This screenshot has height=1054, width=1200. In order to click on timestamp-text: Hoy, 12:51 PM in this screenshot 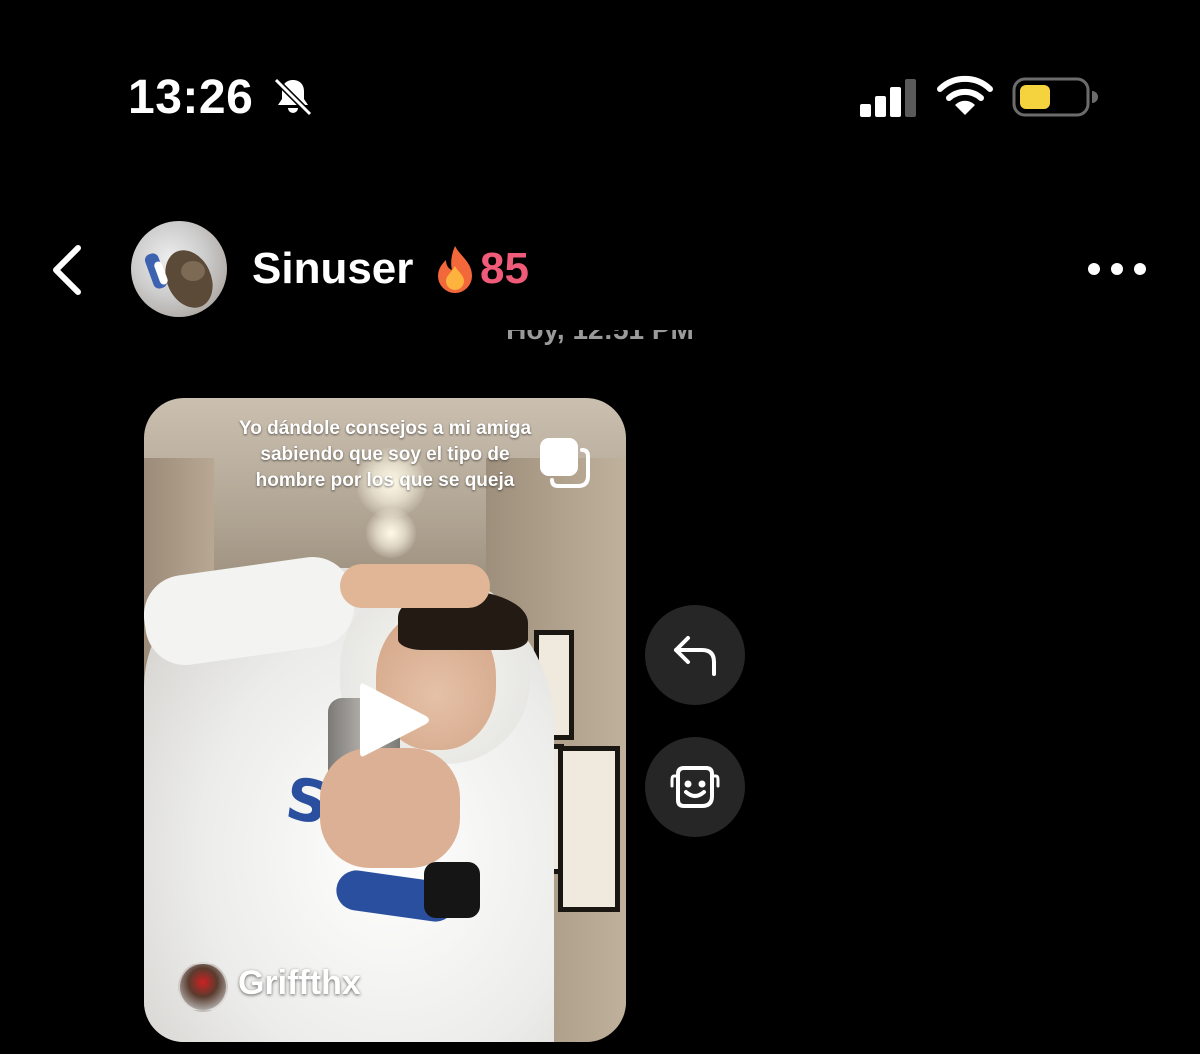, I will do `click(600, 338)`.